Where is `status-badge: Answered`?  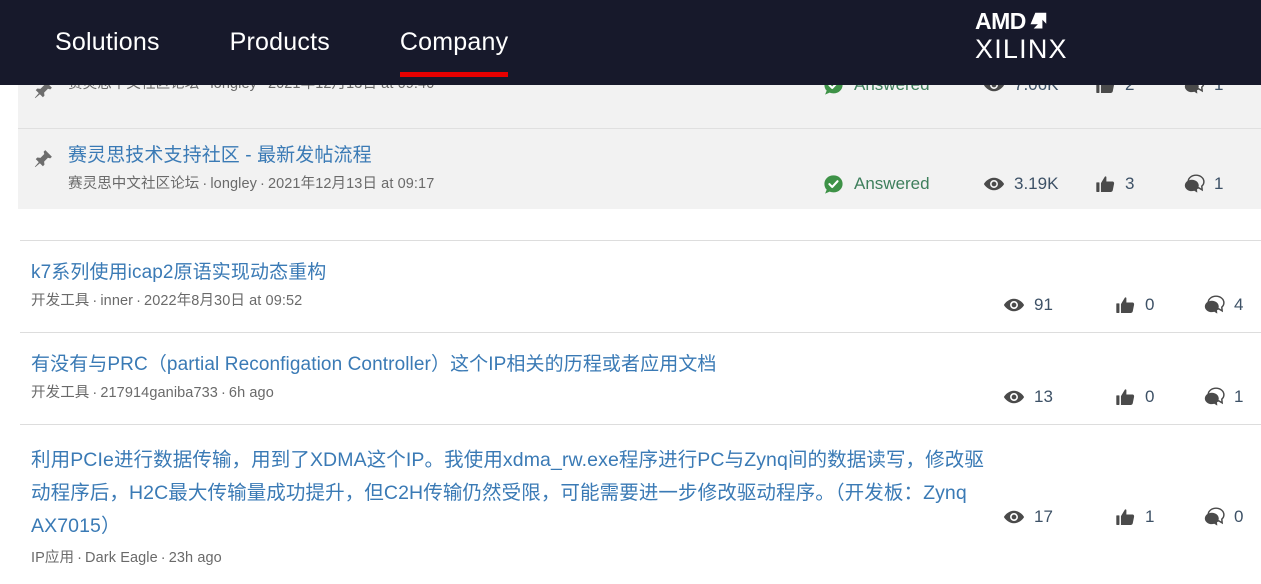
status-badge: Answered is located at coordinates (903, 184).